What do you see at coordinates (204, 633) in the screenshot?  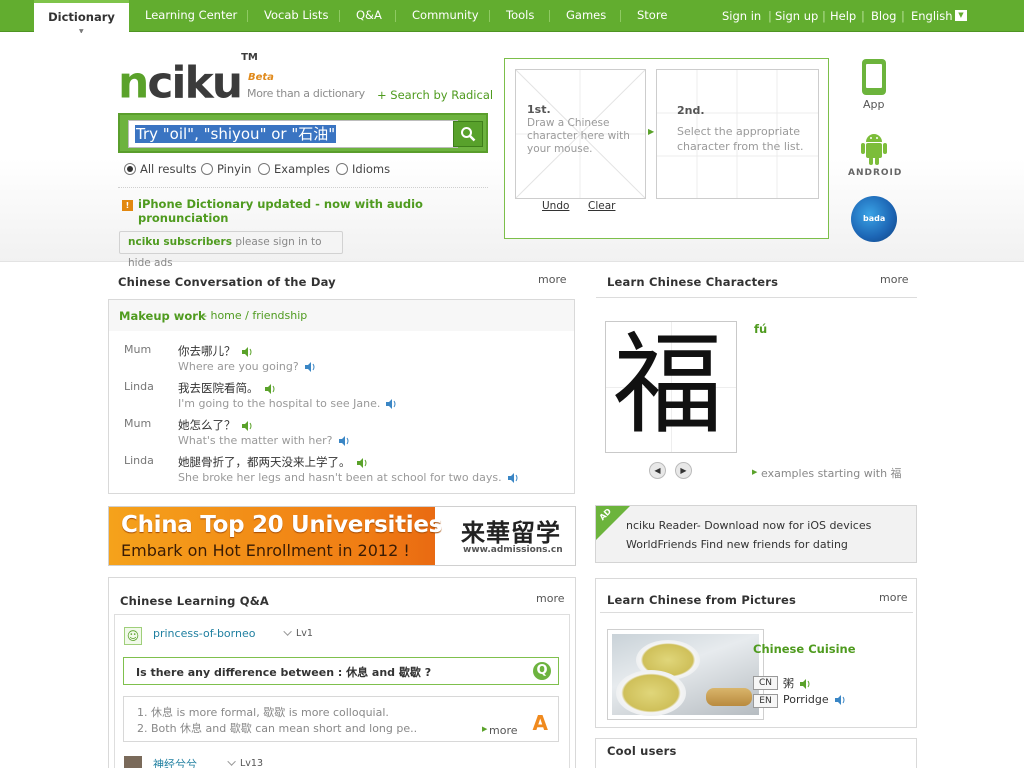 I see `qa-username: princess-of-borneo` at bounding box center [204, 633].